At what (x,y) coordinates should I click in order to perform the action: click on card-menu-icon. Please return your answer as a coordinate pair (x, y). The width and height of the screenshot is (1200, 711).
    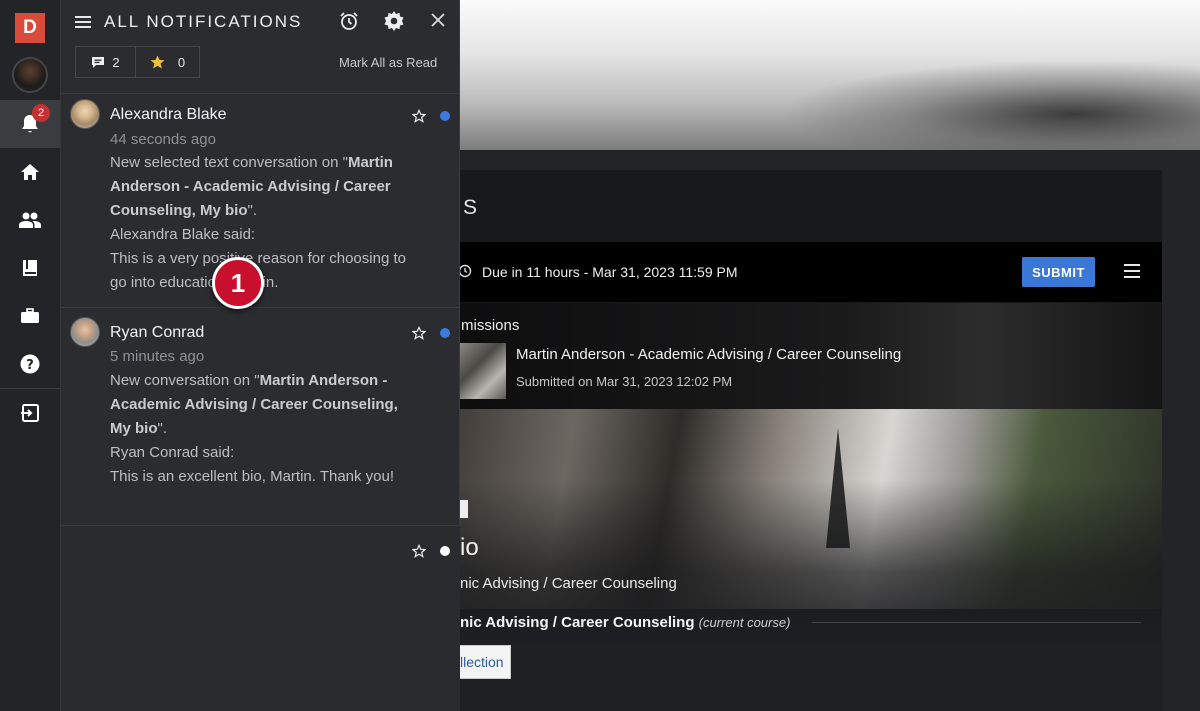
    Looking at the image, I should click on (1132, 271).